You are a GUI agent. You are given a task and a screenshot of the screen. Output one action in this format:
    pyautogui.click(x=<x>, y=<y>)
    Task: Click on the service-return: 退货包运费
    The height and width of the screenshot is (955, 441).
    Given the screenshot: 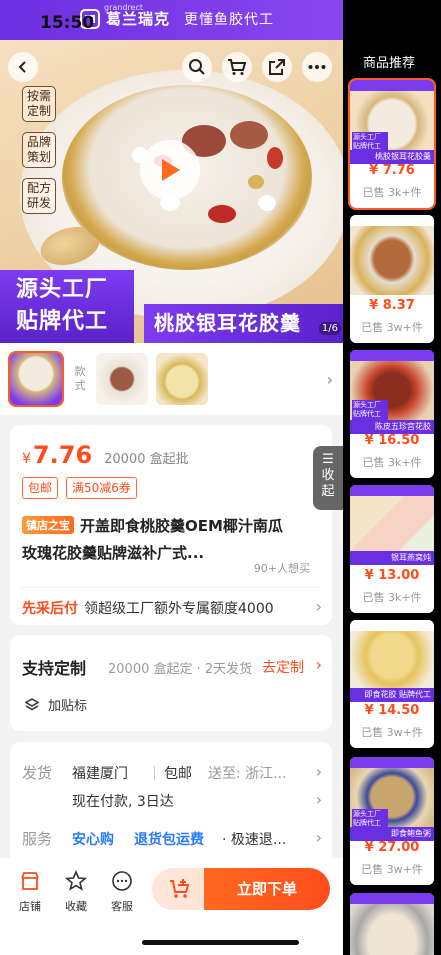 What is the action you would take?
    pyautogui.click(x=169, y=840)
    